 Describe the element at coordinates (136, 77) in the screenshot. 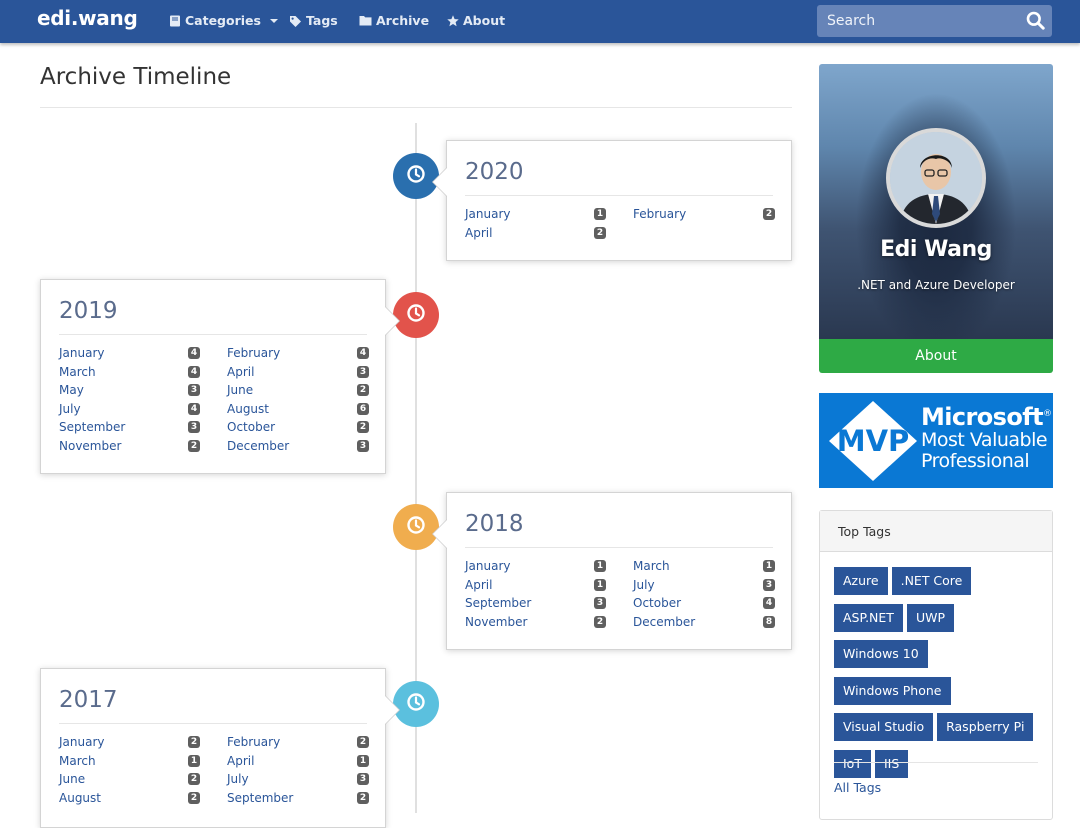

I see `page-title: Archive Timeline` at that location.